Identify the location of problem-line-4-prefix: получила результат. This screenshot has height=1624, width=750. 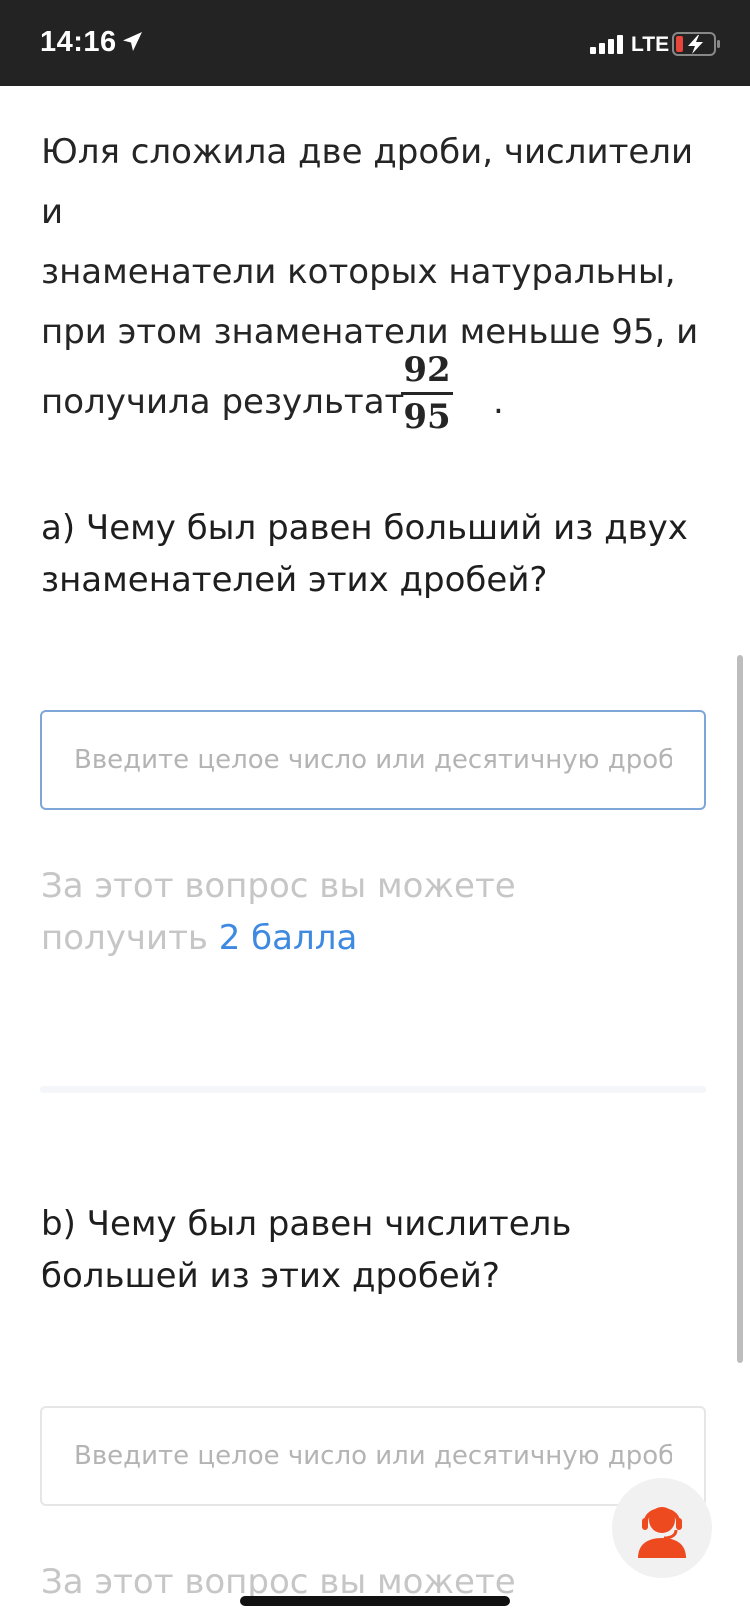
(223, 402).